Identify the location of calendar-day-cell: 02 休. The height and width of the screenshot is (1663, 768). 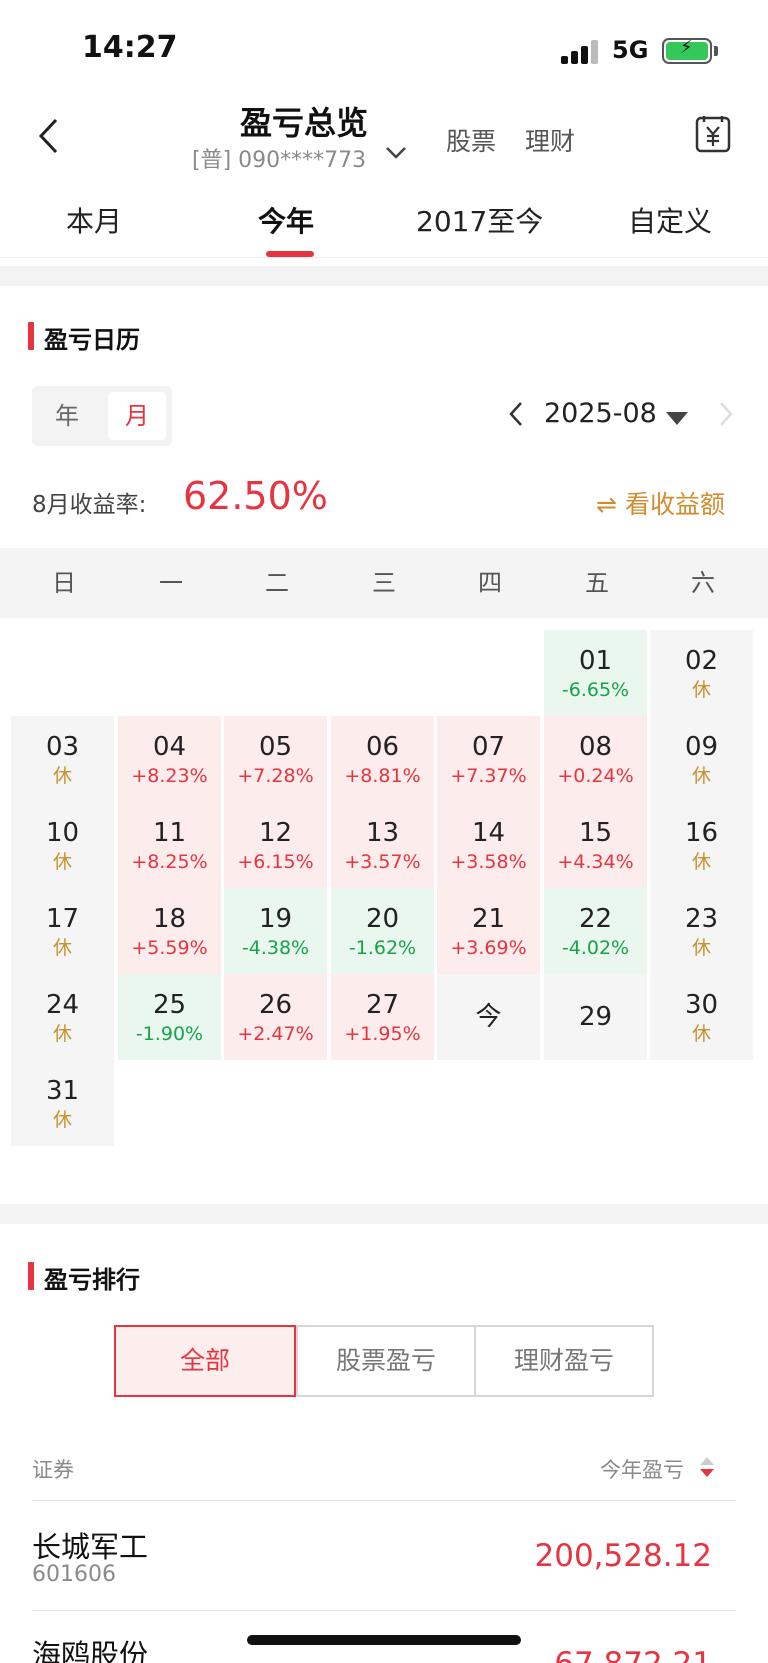
(701, 673).